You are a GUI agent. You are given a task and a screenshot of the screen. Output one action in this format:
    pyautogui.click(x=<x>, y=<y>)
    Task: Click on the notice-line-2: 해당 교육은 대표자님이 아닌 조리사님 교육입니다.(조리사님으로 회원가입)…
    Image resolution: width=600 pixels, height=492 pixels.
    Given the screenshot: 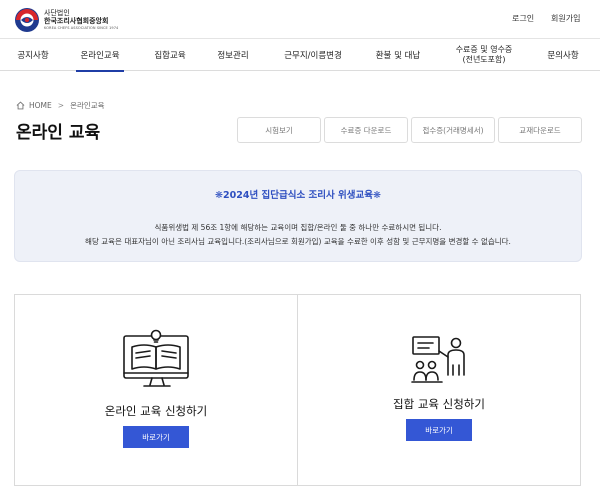 What is the action you would take?
    pyautogui.click(x=298, y=241)
    